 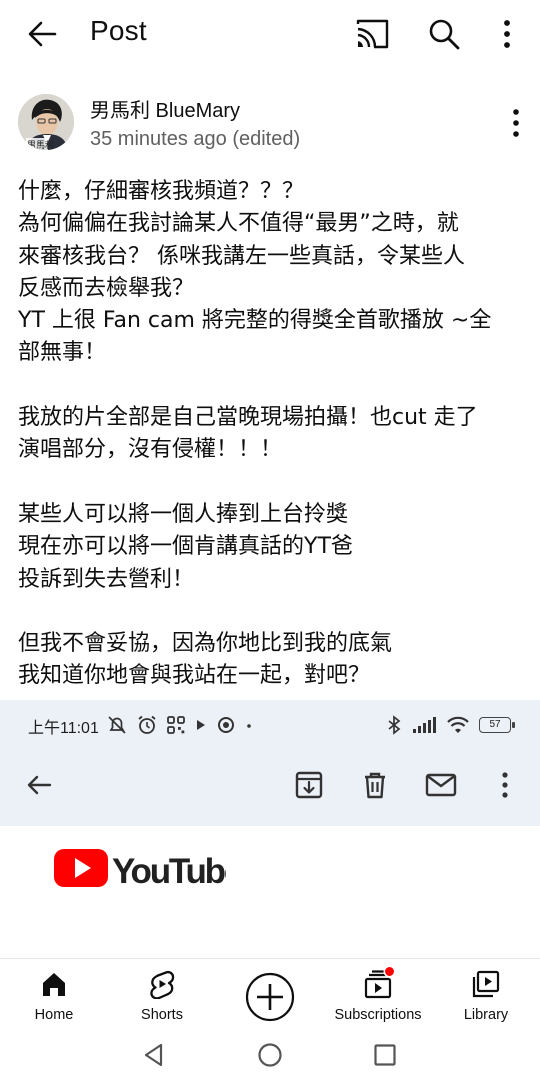 What do you see at coordinates (507, 34) in the screenshot?
I see `more-vert-icon` at bounding box center [507, 34].